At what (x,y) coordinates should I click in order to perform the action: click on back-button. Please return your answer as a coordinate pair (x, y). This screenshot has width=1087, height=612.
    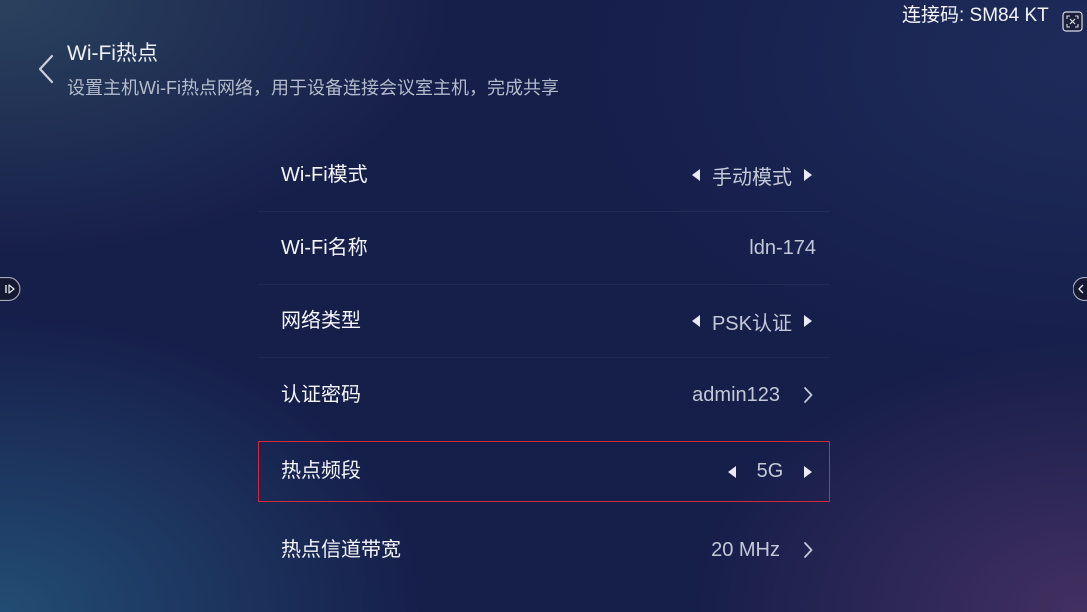
    Looking at the image, I should click on (46, 69).